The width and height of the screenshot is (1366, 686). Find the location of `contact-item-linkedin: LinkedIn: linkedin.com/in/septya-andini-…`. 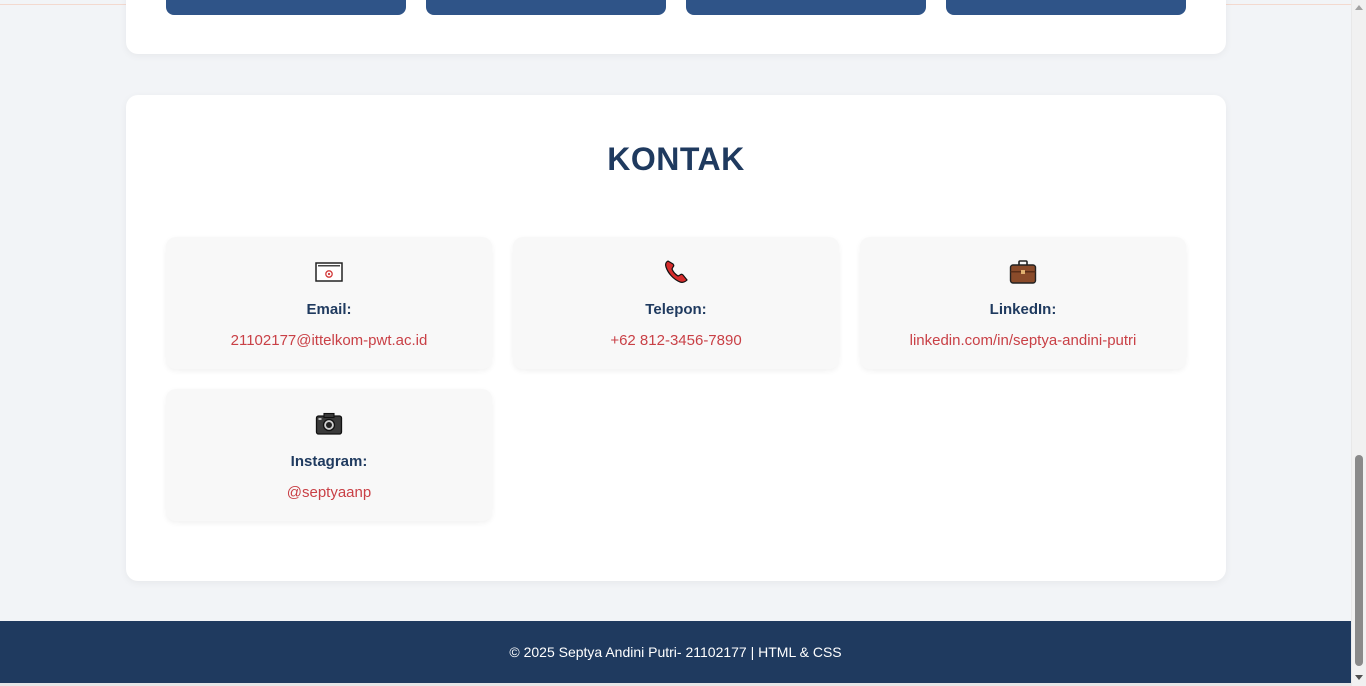

contact-item-linkedin: LinkedIn: linkedin.com/in/septya-andini-… is located at coordinates (1023, 303).